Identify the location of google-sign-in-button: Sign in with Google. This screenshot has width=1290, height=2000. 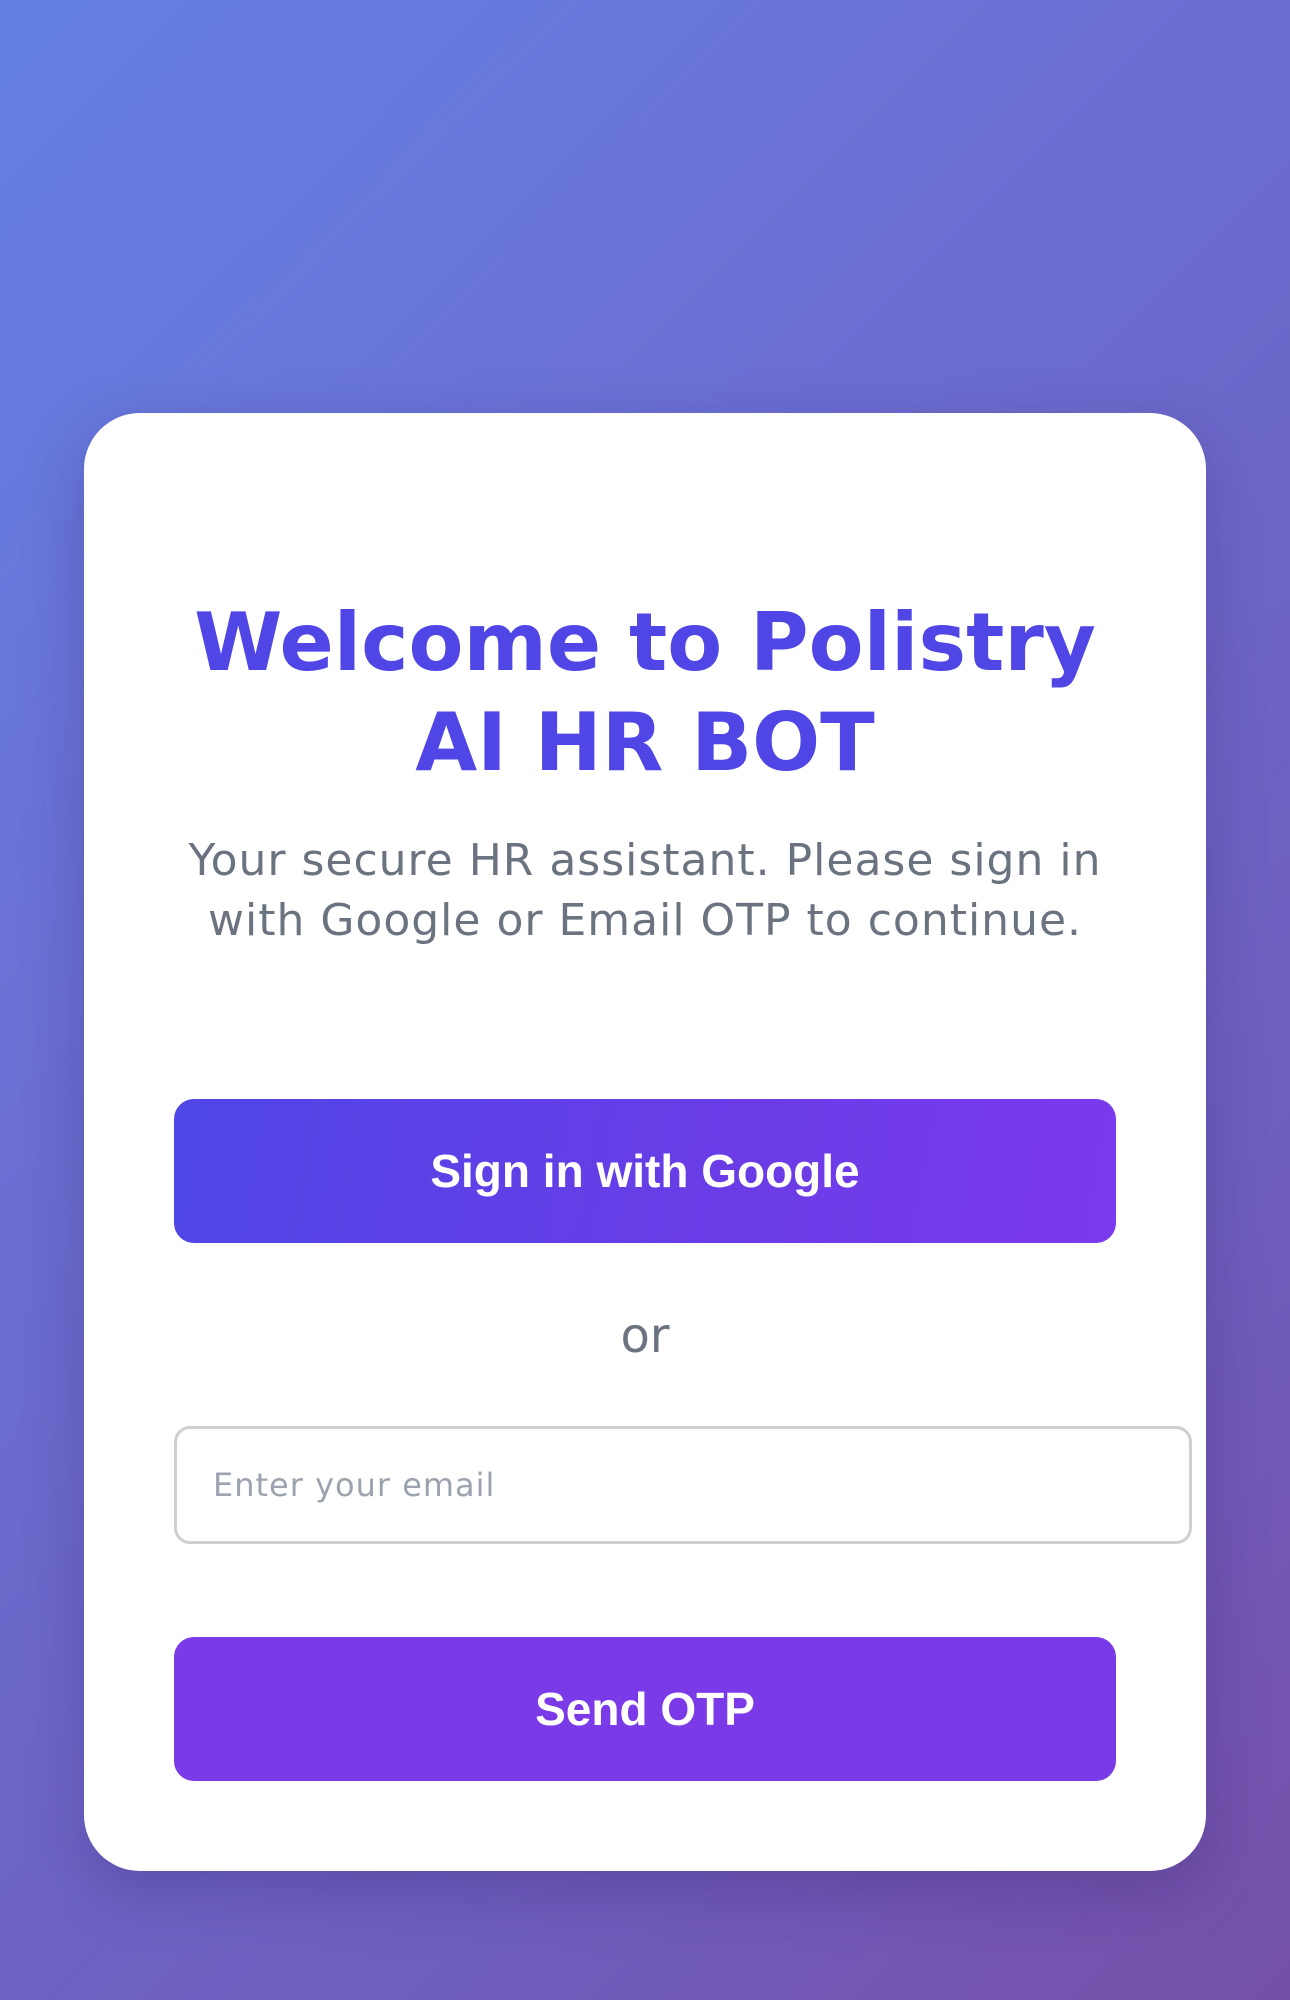
(645, 1171).